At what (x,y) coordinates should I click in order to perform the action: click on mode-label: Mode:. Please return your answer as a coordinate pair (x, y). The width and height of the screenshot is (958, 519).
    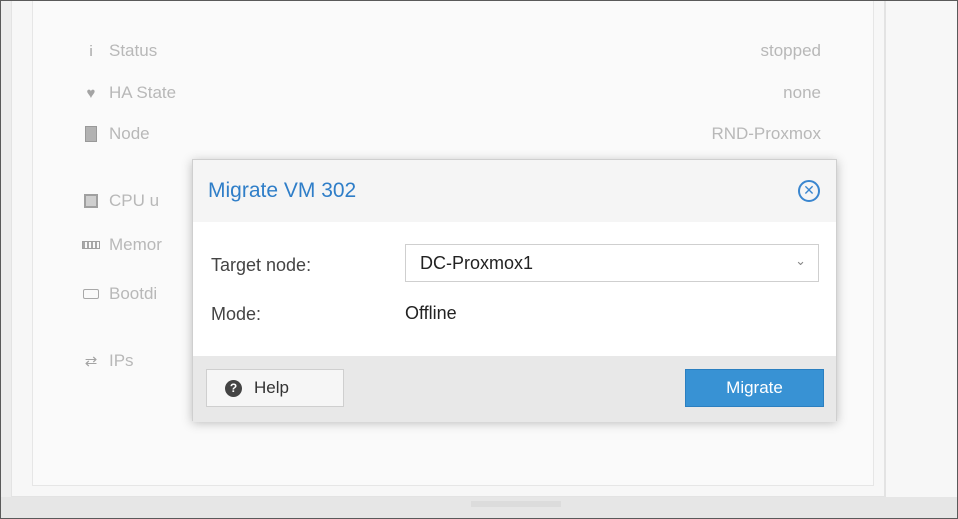
    Looking at the image, I should click on (236, 314).